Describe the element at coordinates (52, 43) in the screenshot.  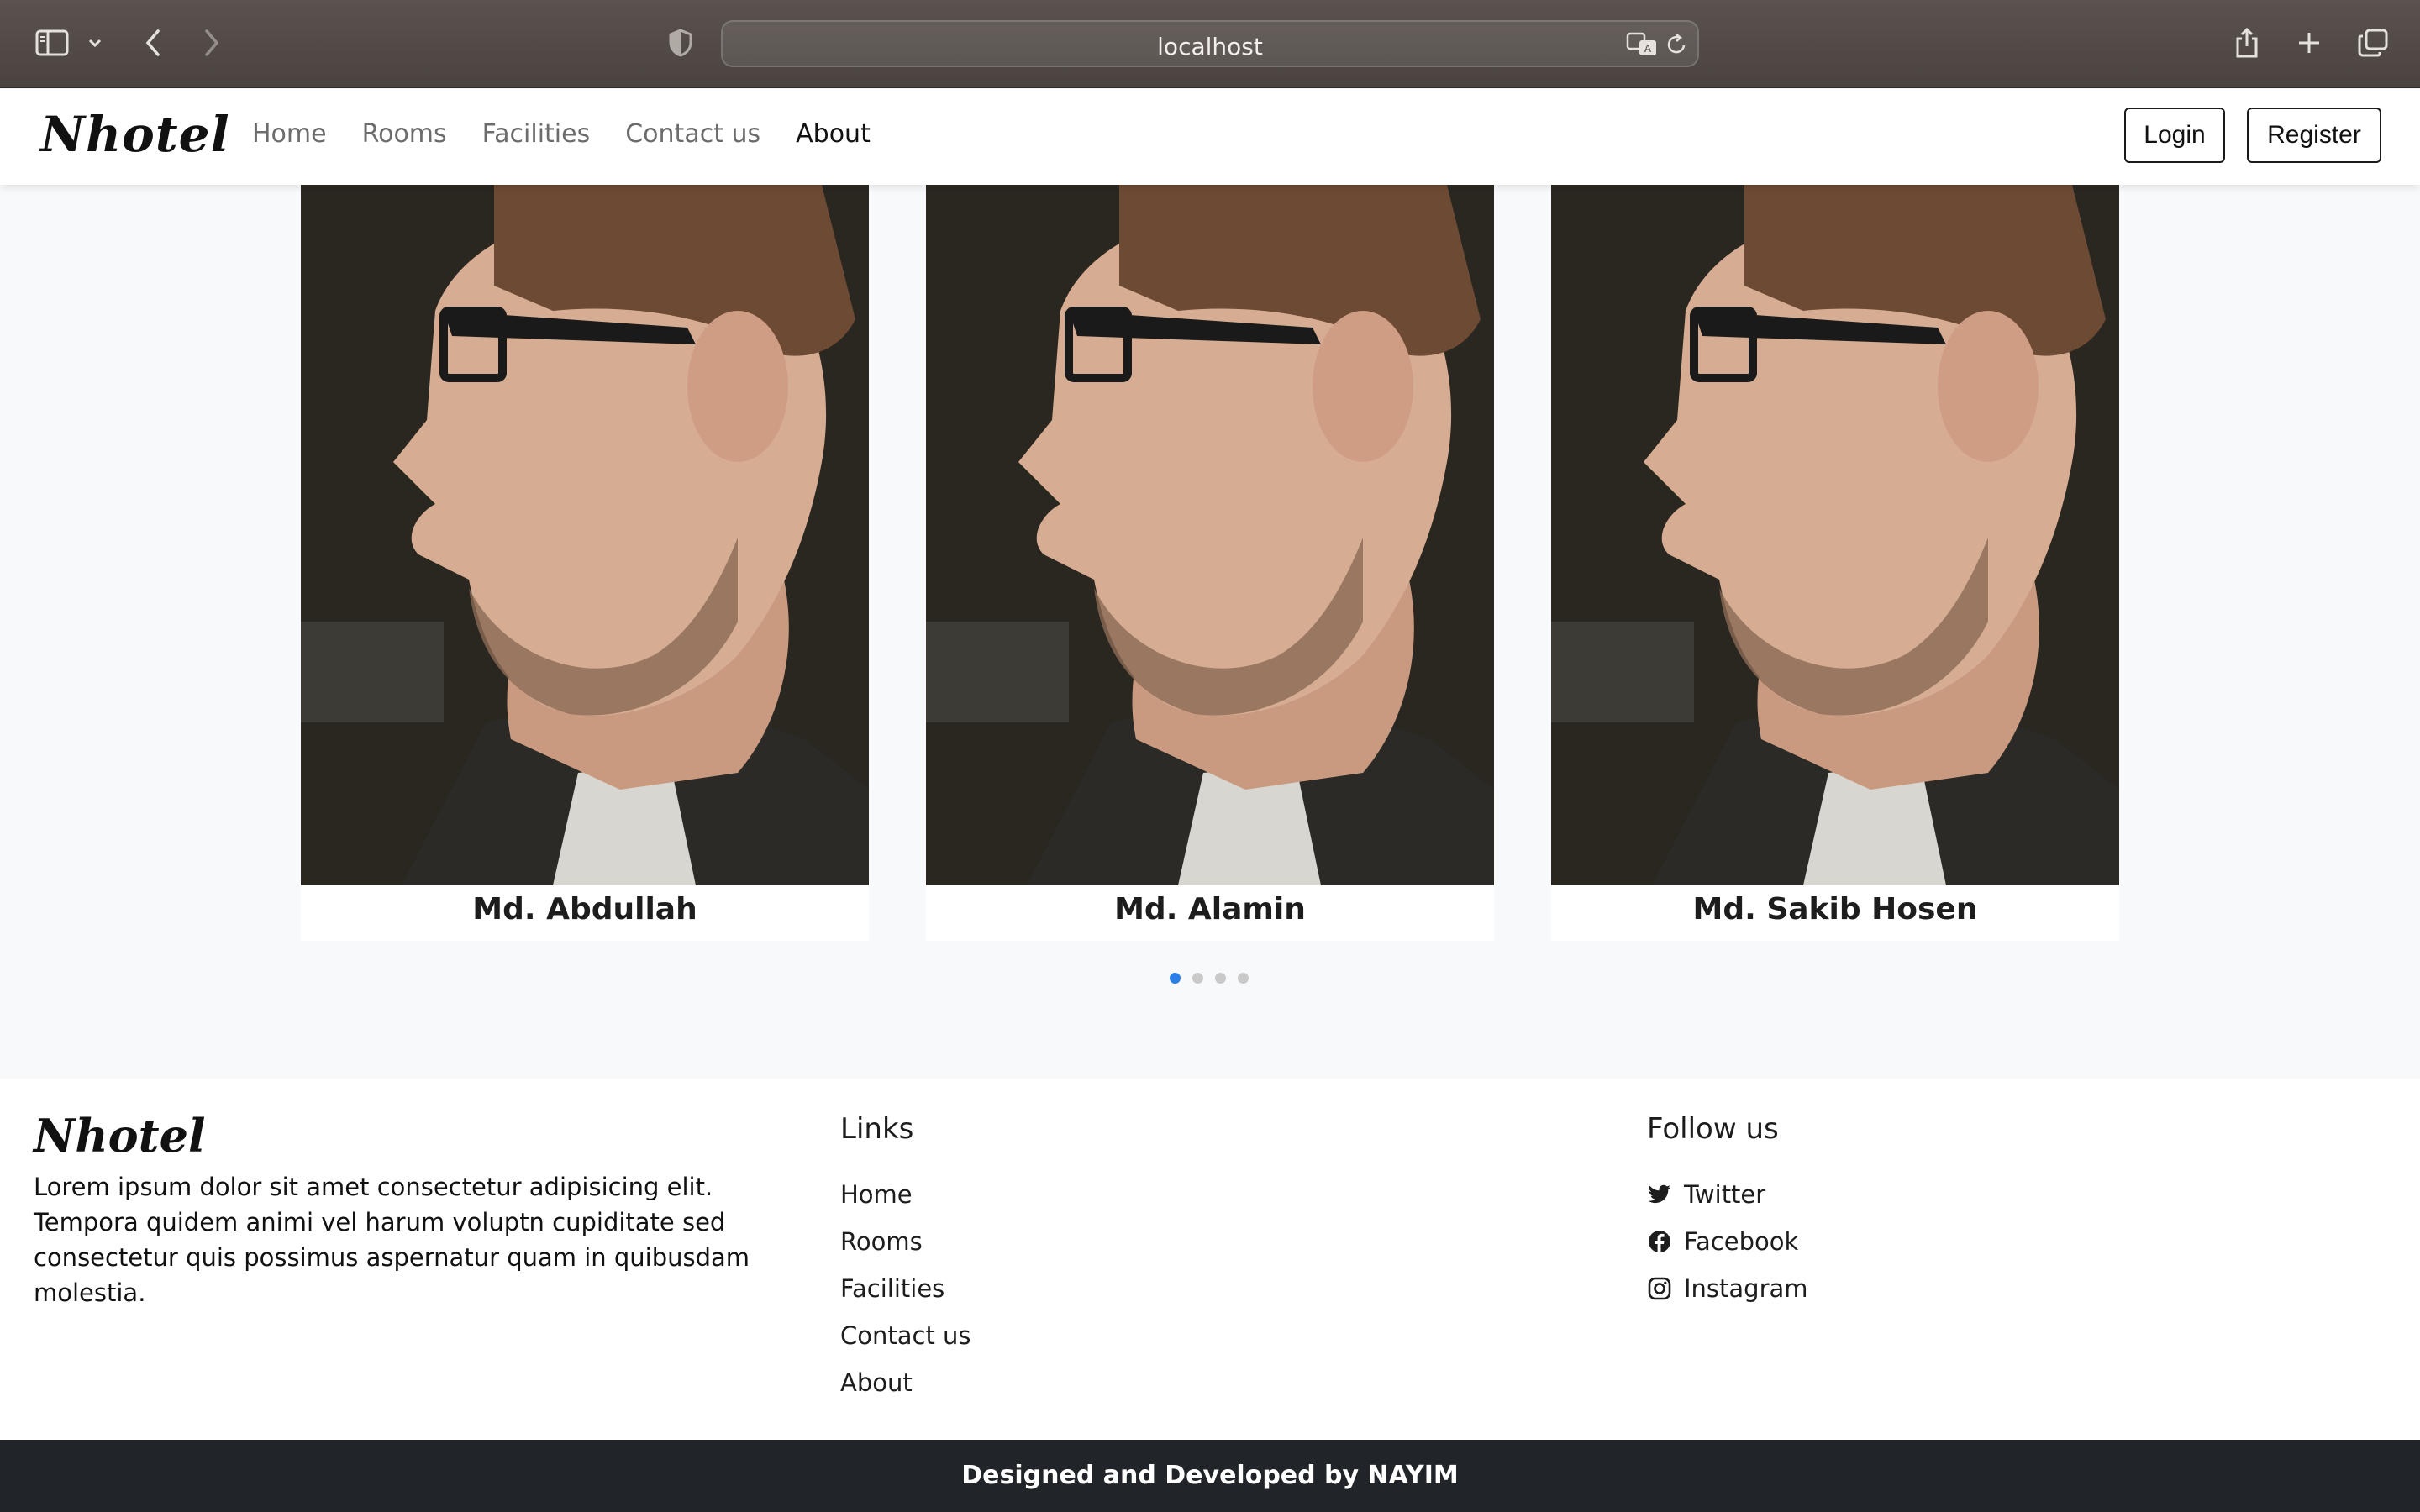
I see `sidebar-icon` at that location.